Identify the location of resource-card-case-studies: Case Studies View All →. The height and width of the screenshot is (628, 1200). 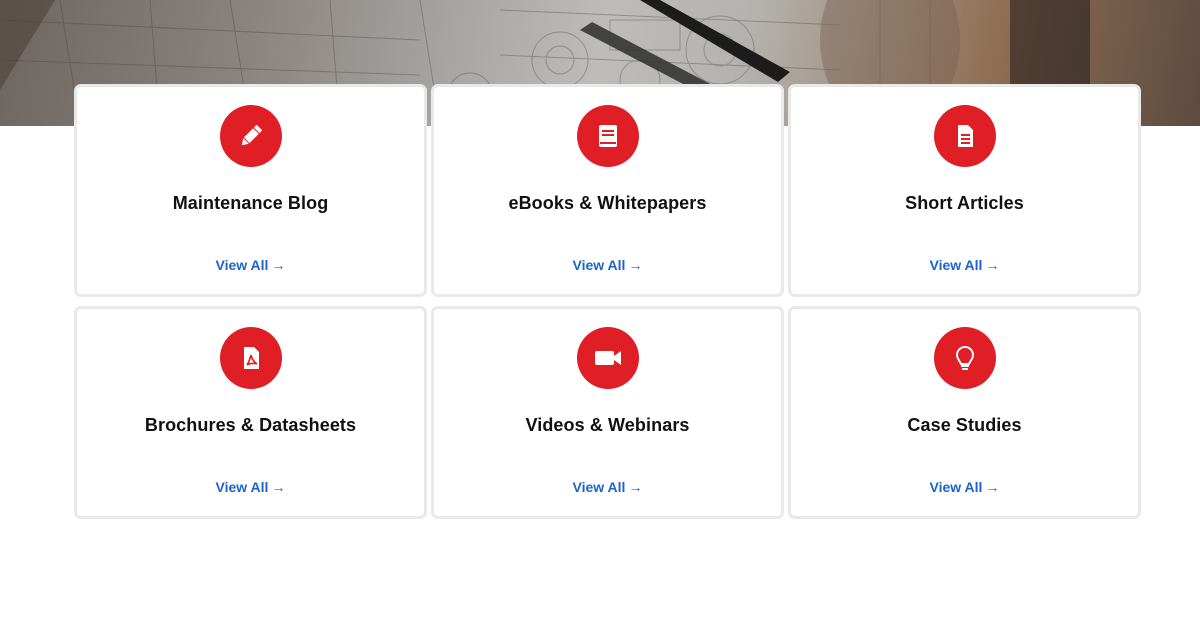
(964, 412).